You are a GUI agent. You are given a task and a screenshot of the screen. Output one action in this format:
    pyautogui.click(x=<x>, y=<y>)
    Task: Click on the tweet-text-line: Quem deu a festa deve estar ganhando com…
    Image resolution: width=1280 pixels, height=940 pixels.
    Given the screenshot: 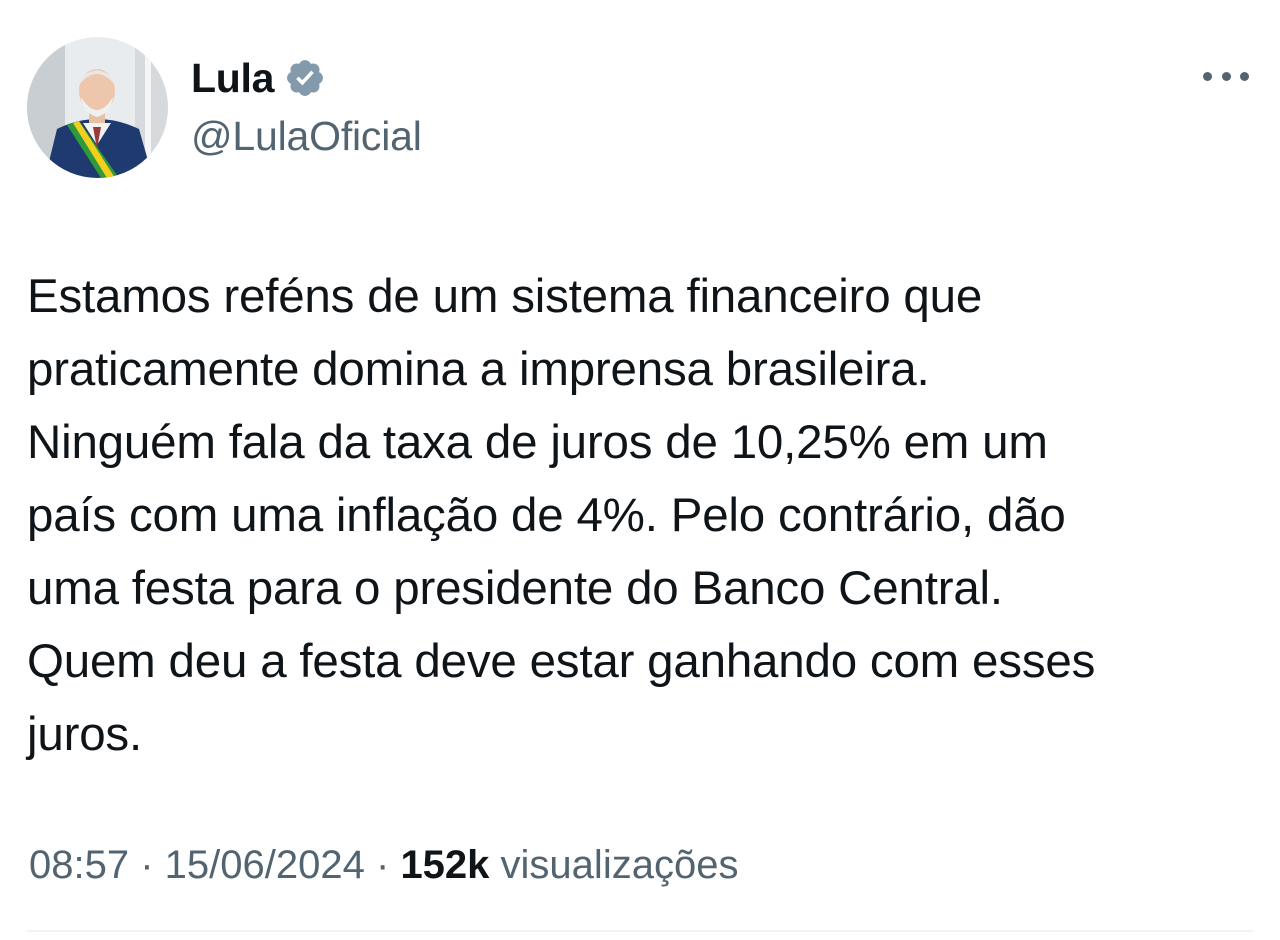 What is the action you would take?
    pyautogui.click(x=561, y=661)
    